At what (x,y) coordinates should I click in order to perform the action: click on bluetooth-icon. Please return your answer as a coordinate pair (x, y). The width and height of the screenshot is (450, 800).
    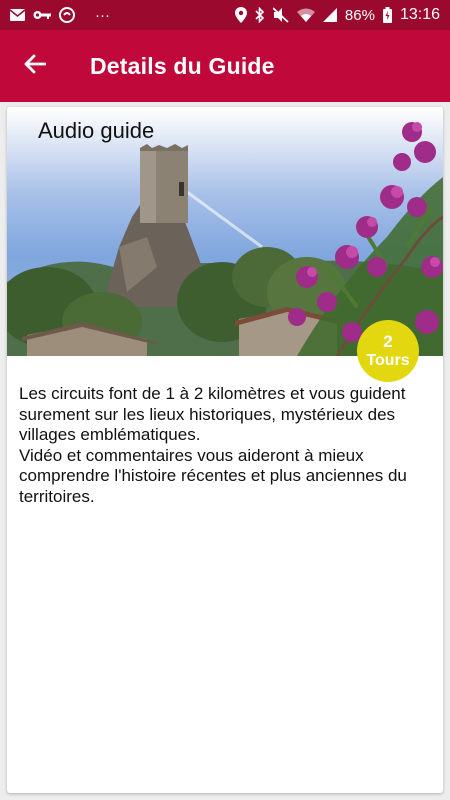
    Looking at the image, I should click on (260, 15).